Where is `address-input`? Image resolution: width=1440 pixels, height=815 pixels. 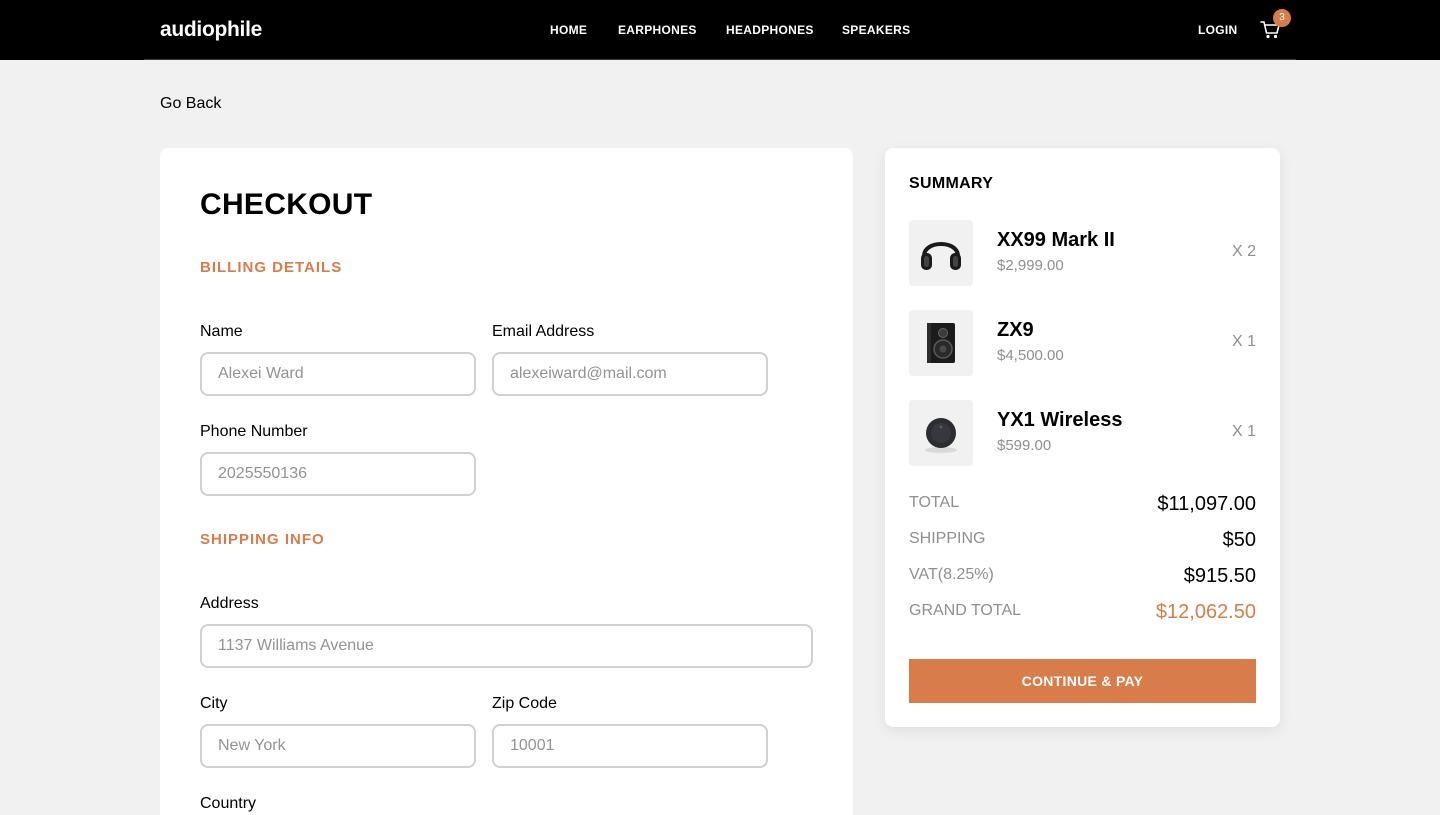
address-input is located at coordinates (506, 646).